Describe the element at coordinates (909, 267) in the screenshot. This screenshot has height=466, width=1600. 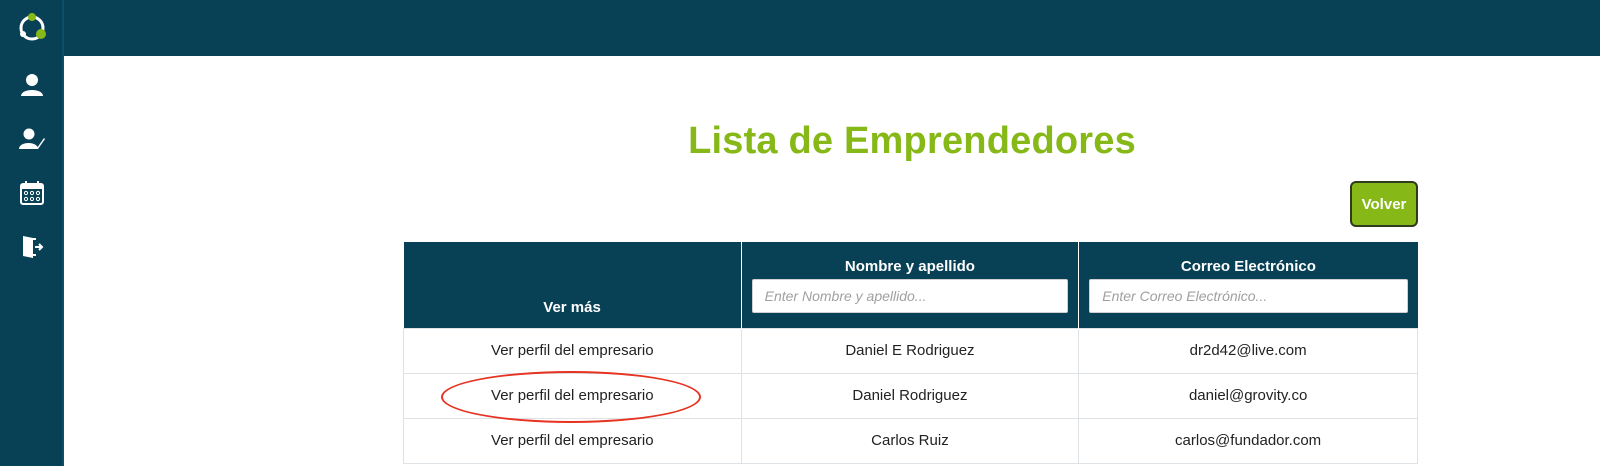
I see `column-header-label: Nombre y apellido` at that location.